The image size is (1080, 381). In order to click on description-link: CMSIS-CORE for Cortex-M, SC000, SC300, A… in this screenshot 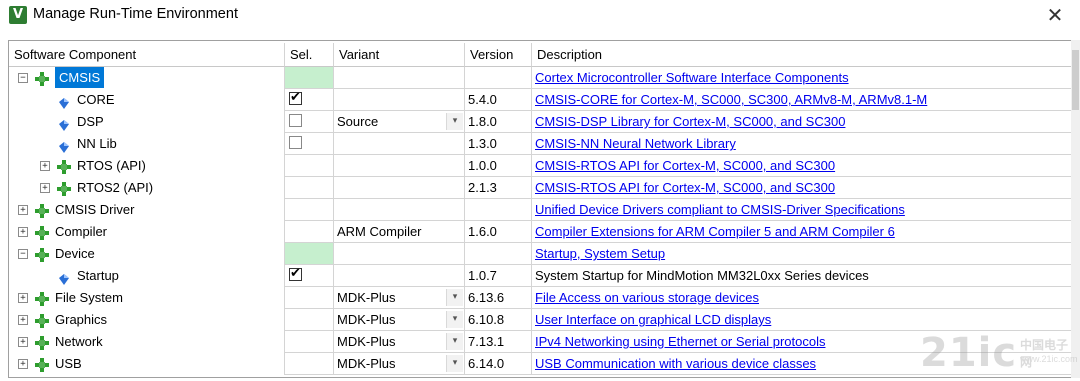, I will do `click(731, 99)`.